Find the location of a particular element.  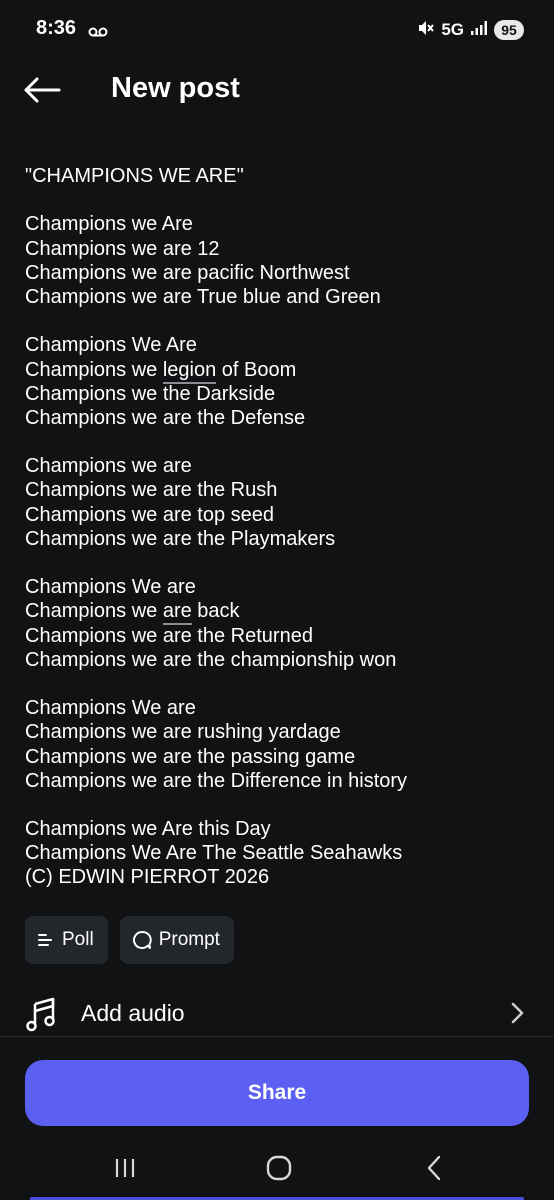

post-line: Champions we are top seed is located at coordinates (150, 514).